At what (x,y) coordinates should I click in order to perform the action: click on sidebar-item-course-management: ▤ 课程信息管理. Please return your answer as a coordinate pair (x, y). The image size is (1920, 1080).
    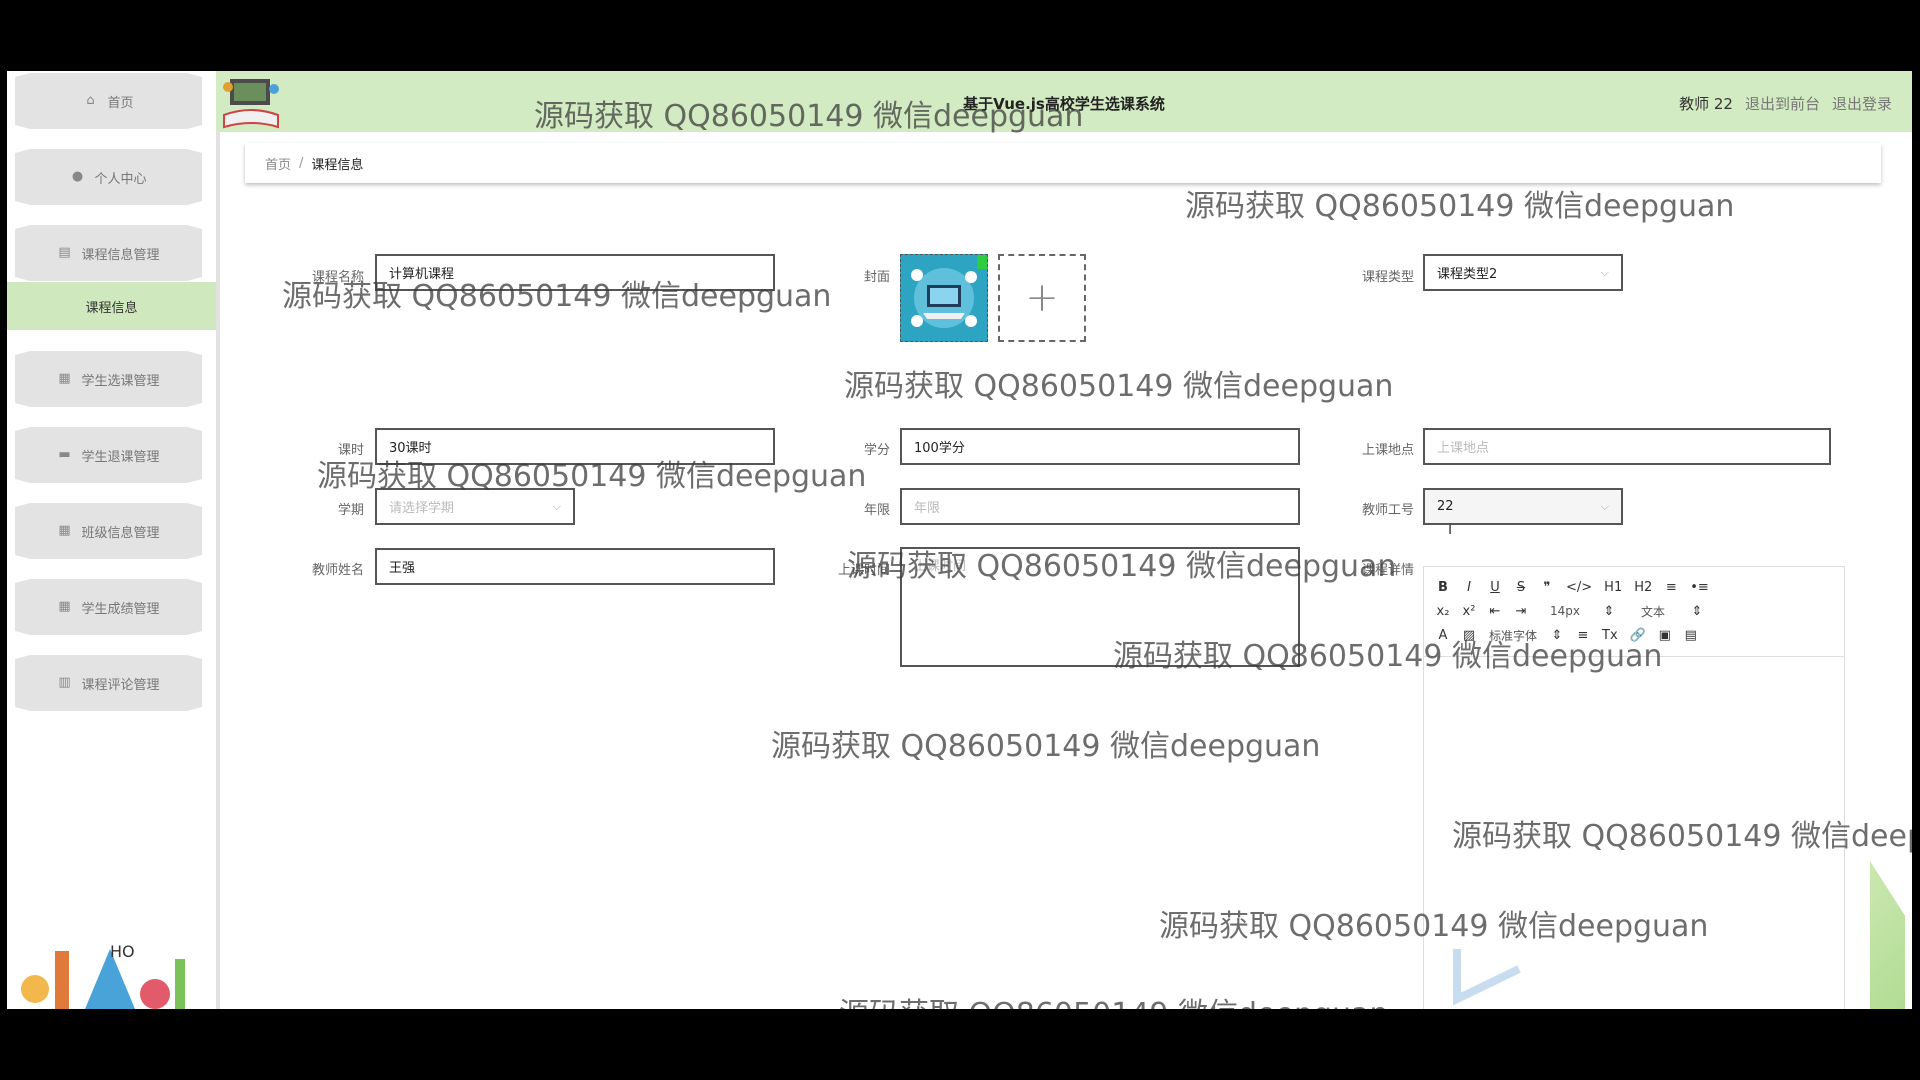
    Looking at the image, I should click on (108, 253).